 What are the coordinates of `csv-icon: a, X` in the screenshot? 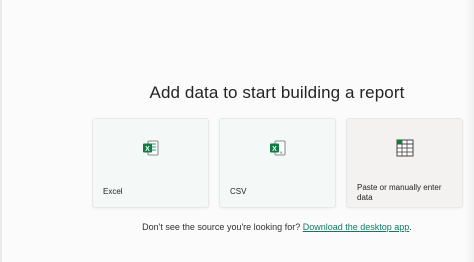 It's located at (277, 147).